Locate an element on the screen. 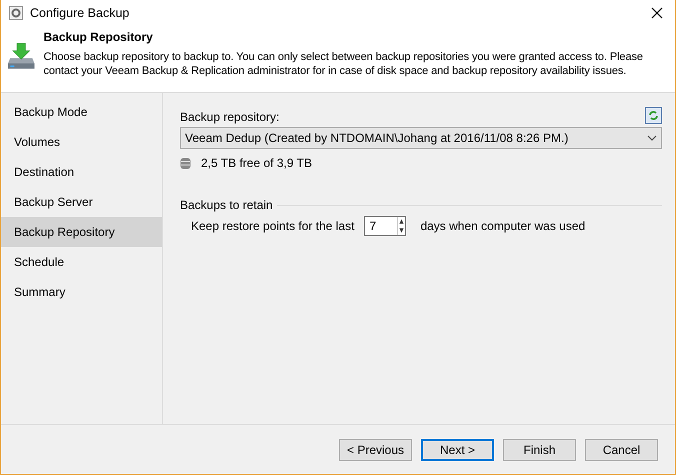 The width and height of the screenshot is (676, 475). wizard-button: Cancel is located at coordinates (621, 449).